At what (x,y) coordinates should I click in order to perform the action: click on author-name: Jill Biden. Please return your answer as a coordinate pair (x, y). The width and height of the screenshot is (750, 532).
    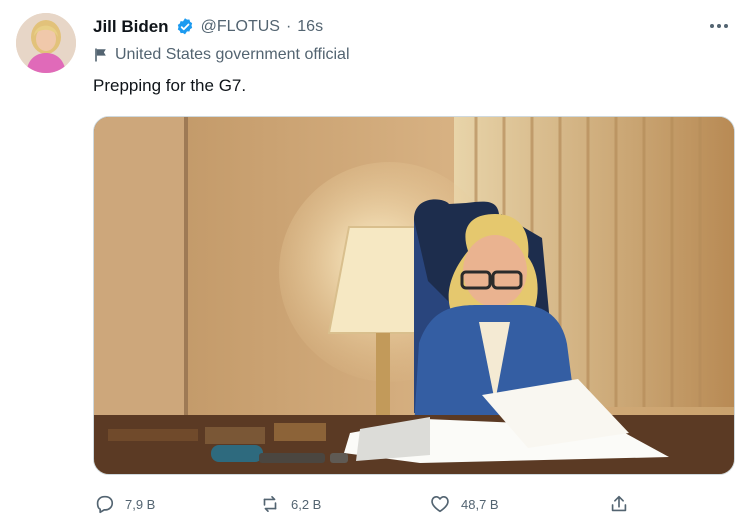
    Looking at the image, I should click on (131, 27).